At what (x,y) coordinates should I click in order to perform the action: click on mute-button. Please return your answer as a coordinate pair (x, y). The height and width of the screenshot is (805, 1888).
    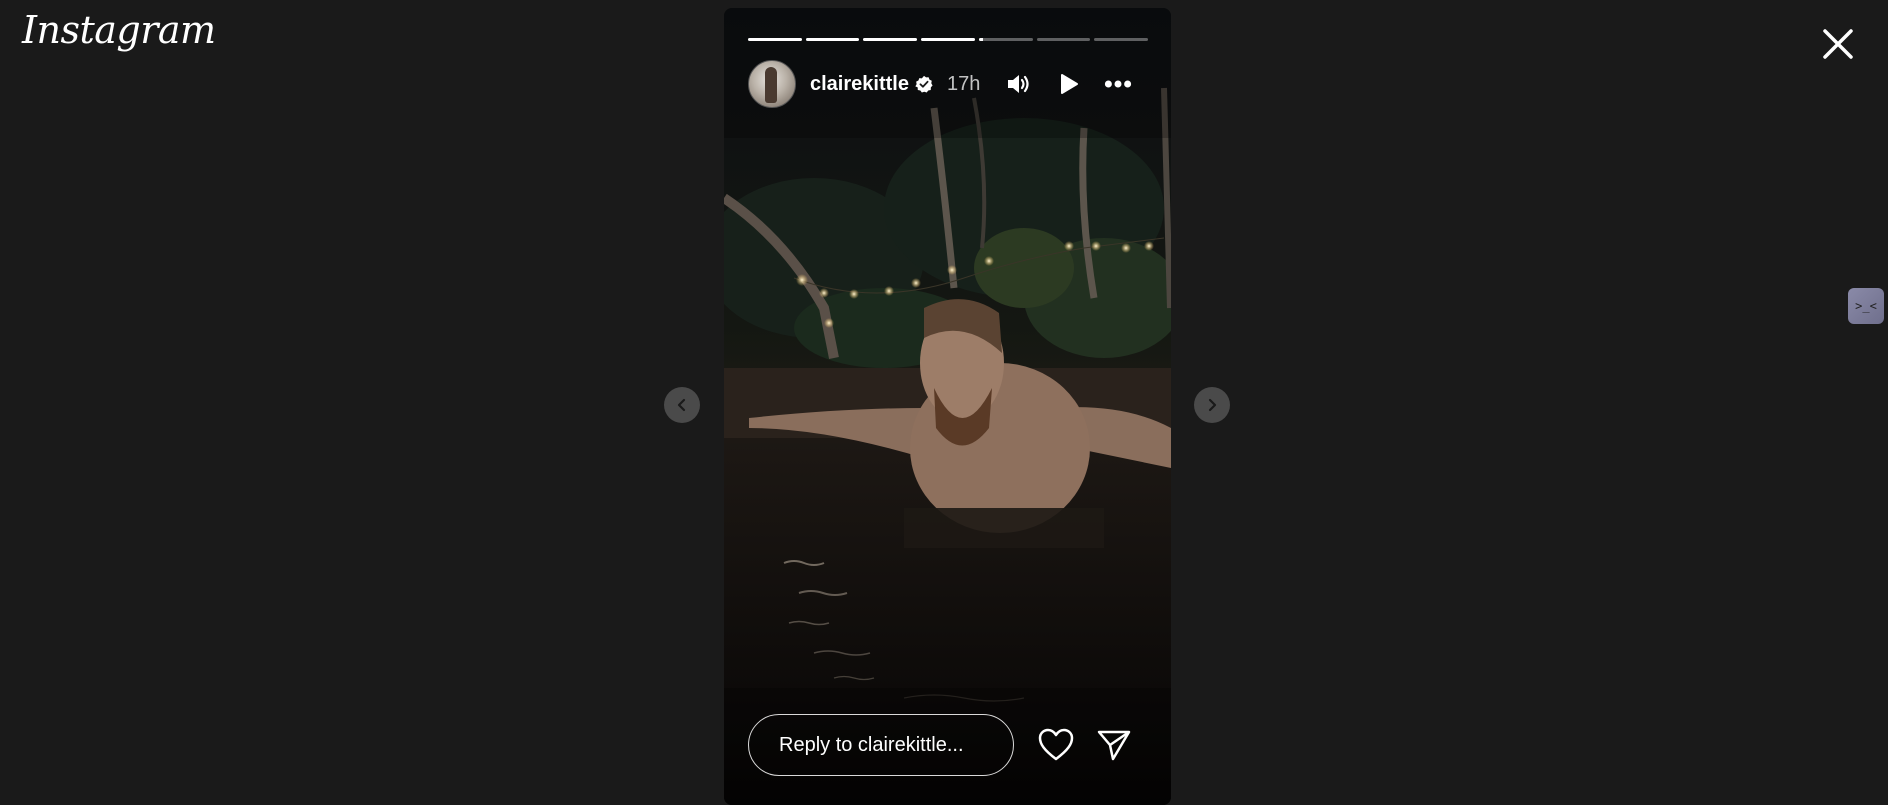
    Looking at the image, I should click on (1018, 84).